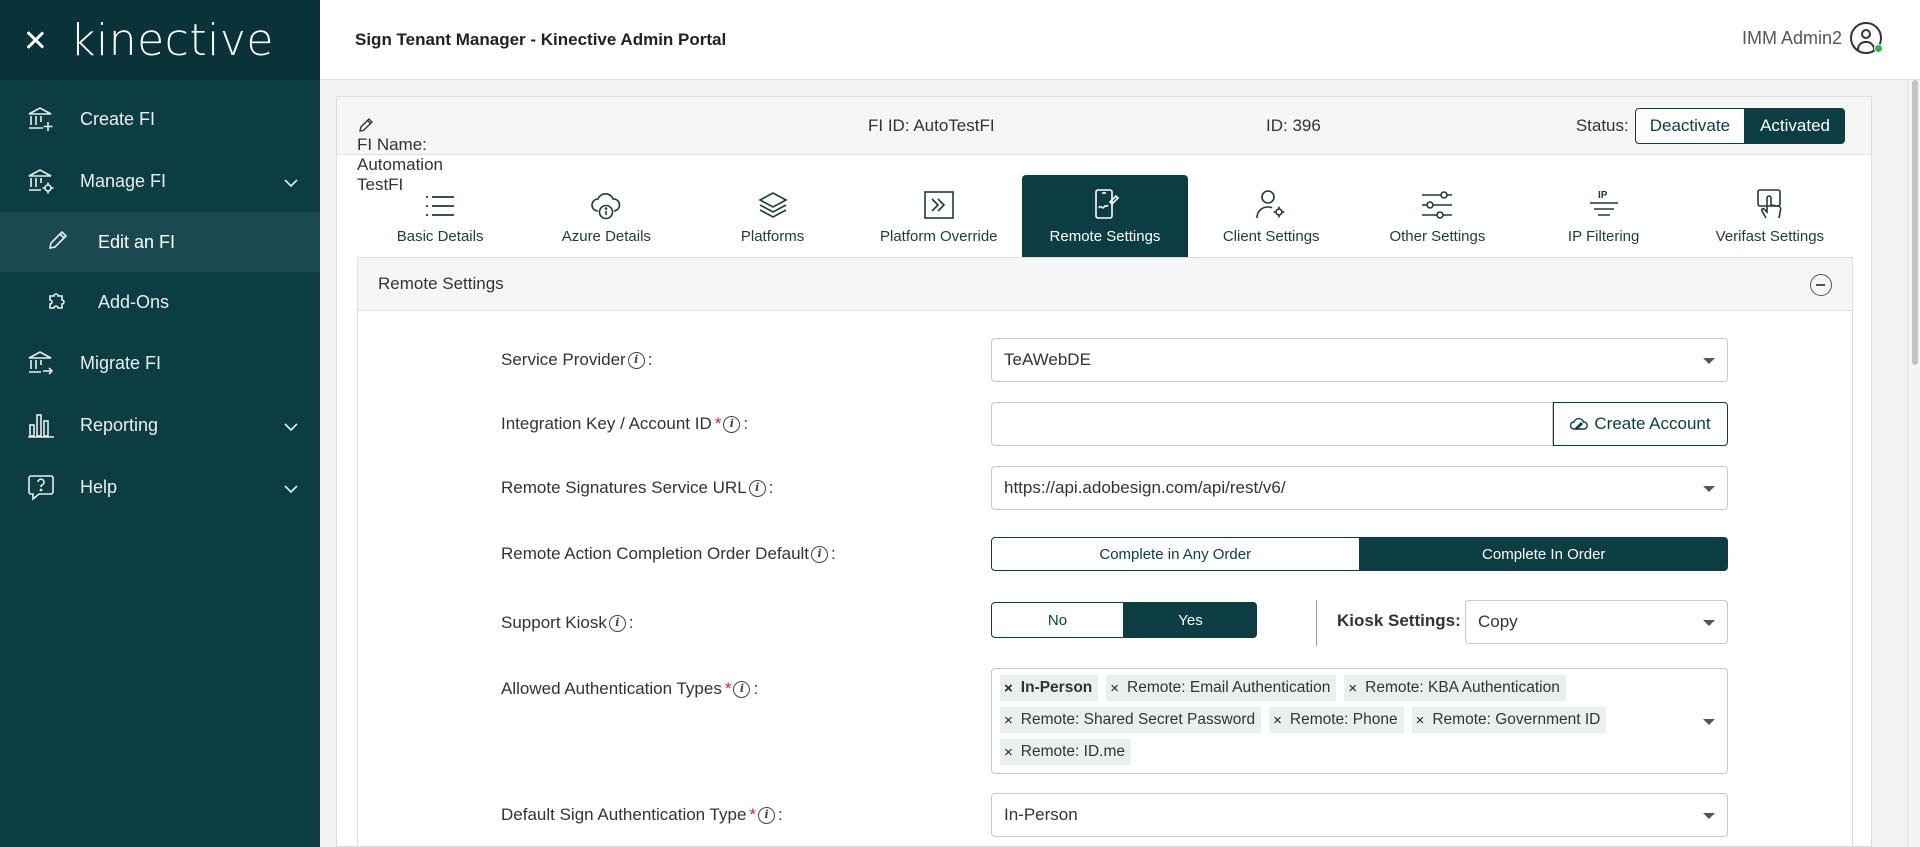  I want to click on chip: × In-Person, so click(1049, 688).